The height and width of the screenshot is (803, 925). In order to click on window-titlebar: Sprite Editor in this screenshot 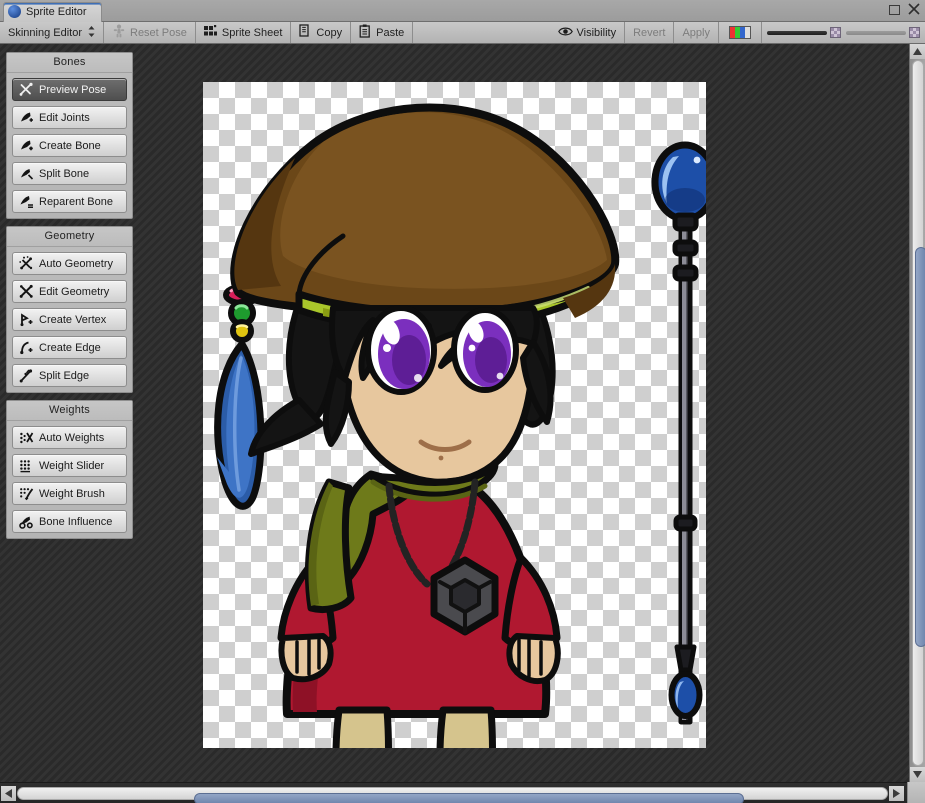, I will do `click(462, 16)`.